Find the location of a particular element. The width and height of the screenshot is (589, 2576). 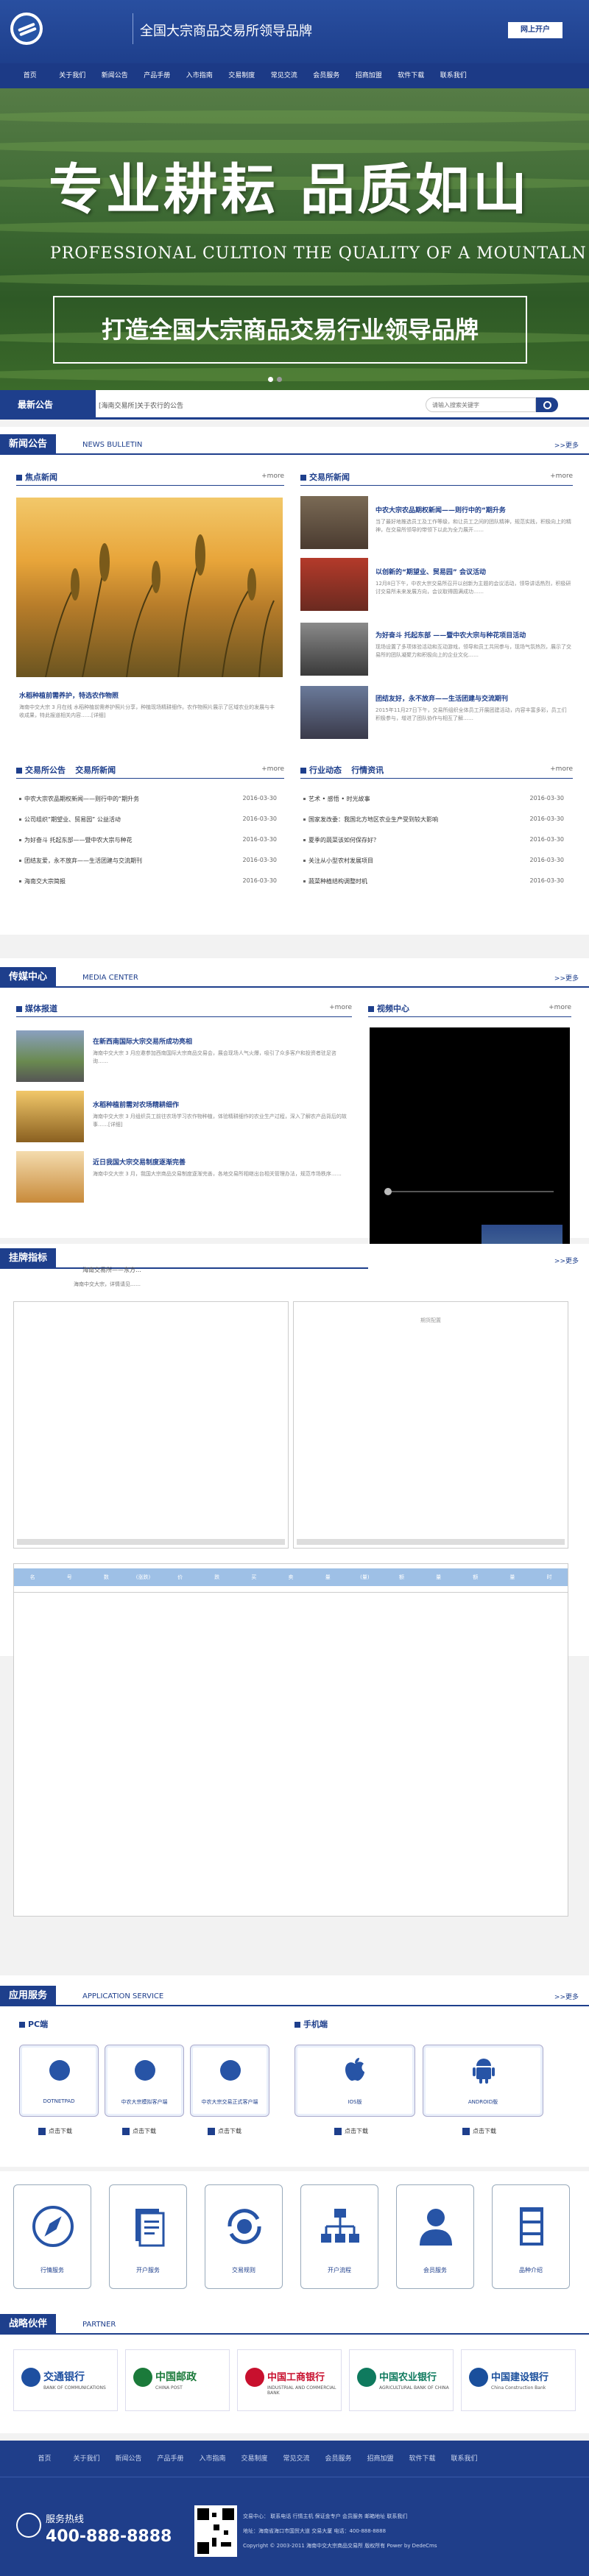

nav-item: 软件下载 is located at coordinates (411, 75).